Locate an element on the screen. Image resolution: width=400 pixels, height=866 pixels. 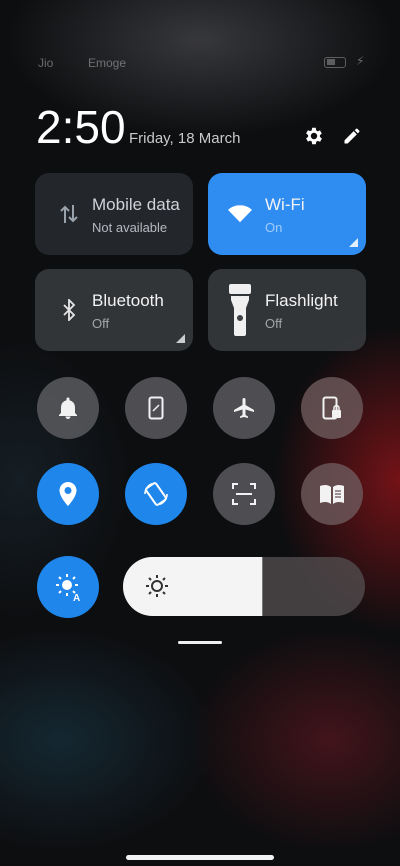
sun-icon is located at coordinates (157, 586).